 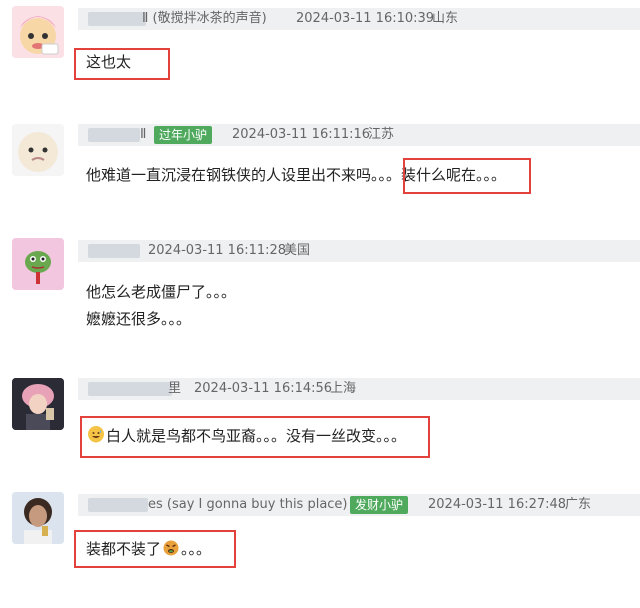 I want to click on username-suffix: es (say I gonna buy this place), so click(x=248, y=505).